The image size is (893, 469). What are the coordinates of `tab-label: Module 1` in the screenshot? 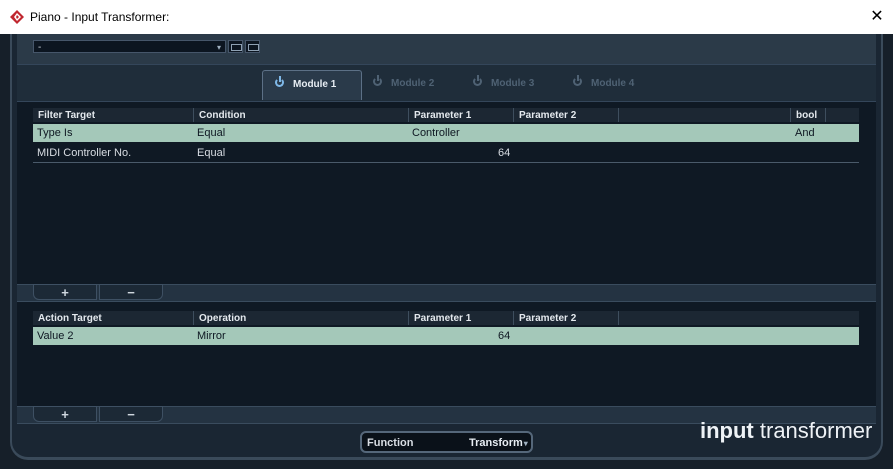 It's located at (315, 84).